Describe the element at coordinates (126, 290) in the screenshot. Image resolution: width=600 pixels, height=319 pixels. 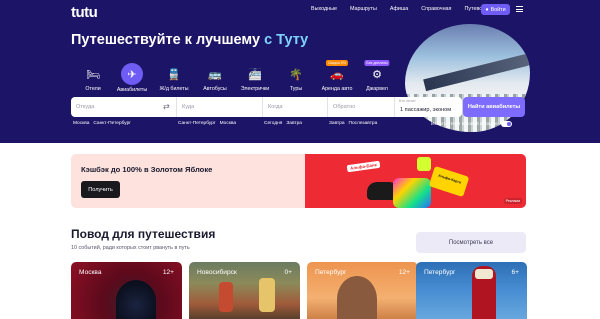
I see `event-card: Москва 12+` at that location.